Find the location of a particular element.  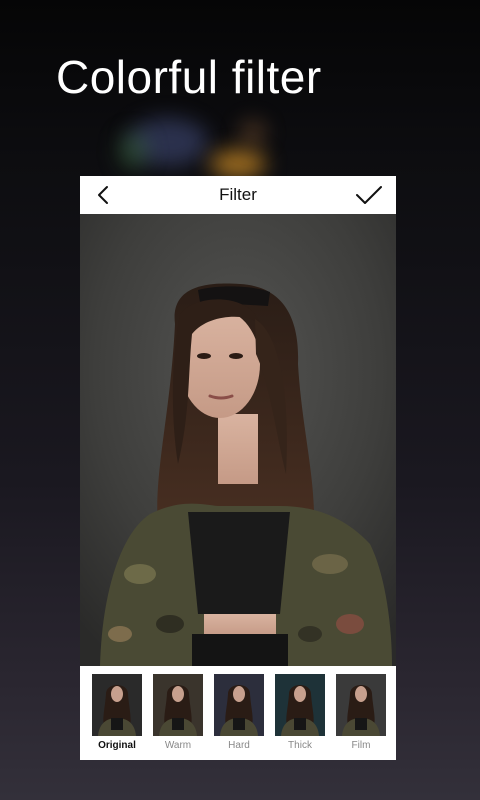

filter-label: Original is located at coordinates (117, 745).